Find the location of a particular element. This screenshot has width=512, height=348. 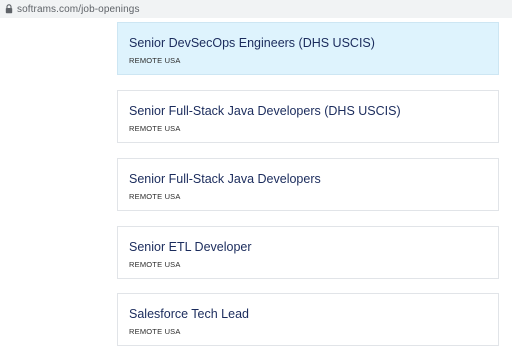

job-title: Senior DevSecOps Engineers (DHS USCIS) is located at coordinates (252, 43).